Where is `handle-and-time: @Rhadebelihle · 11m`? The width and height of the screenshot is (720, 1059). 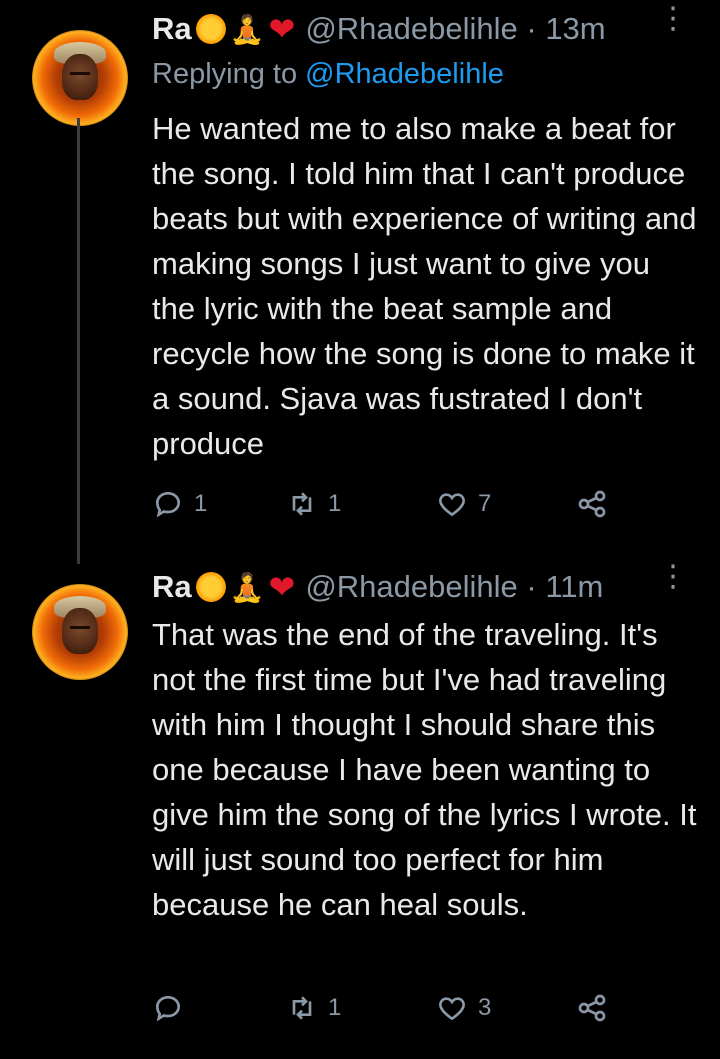 handle-and-time: @Rhadebelihle · 11m is located at coordinates (454, 587).